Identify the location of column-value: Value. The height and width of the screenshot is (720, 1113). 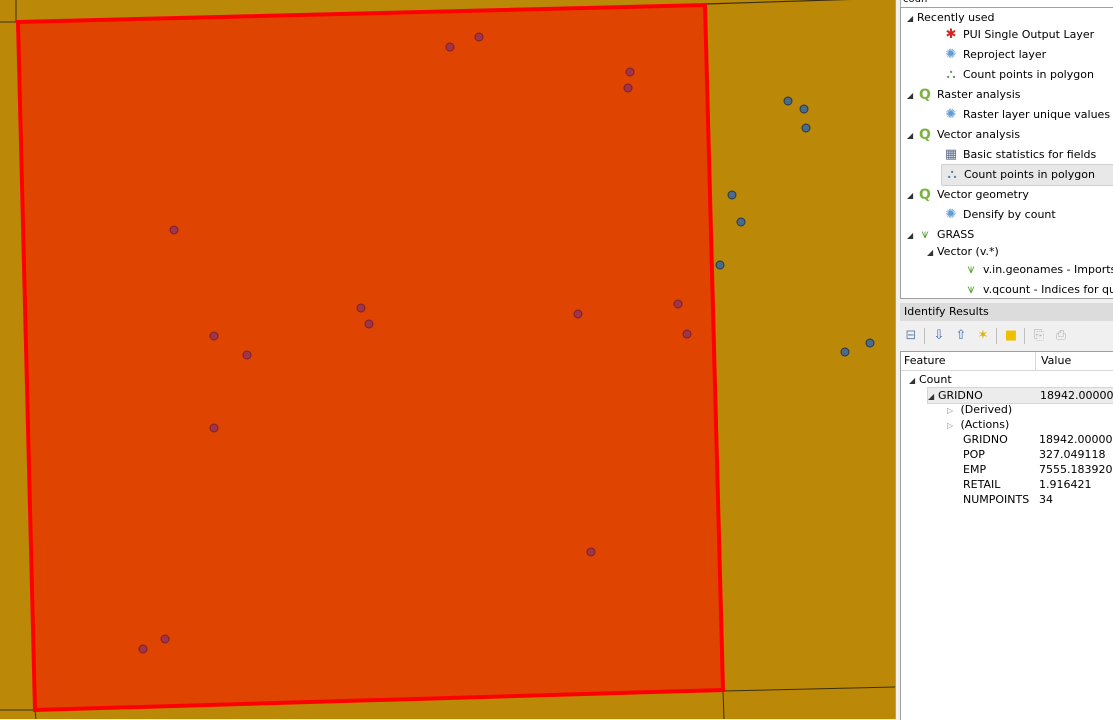
(1056, 360).